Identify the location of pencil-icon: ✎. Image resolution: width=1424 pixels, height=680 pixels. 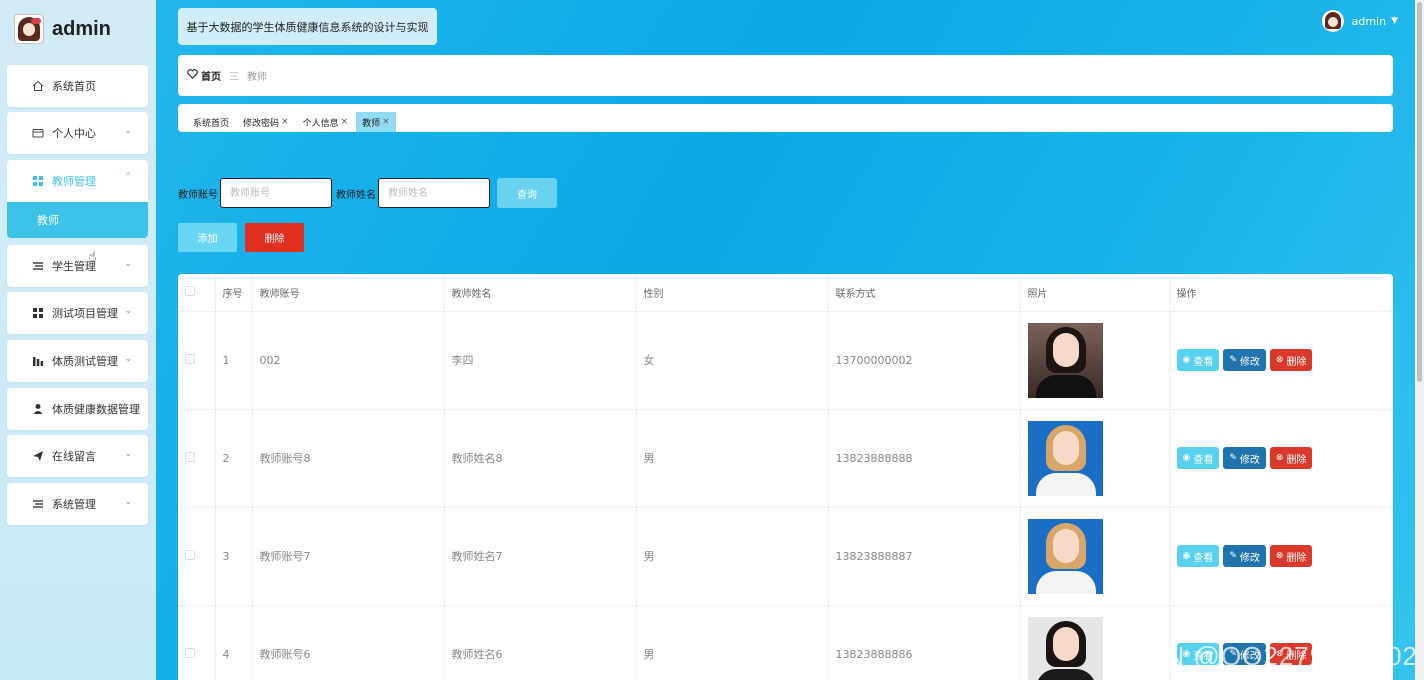
(1233, 360).